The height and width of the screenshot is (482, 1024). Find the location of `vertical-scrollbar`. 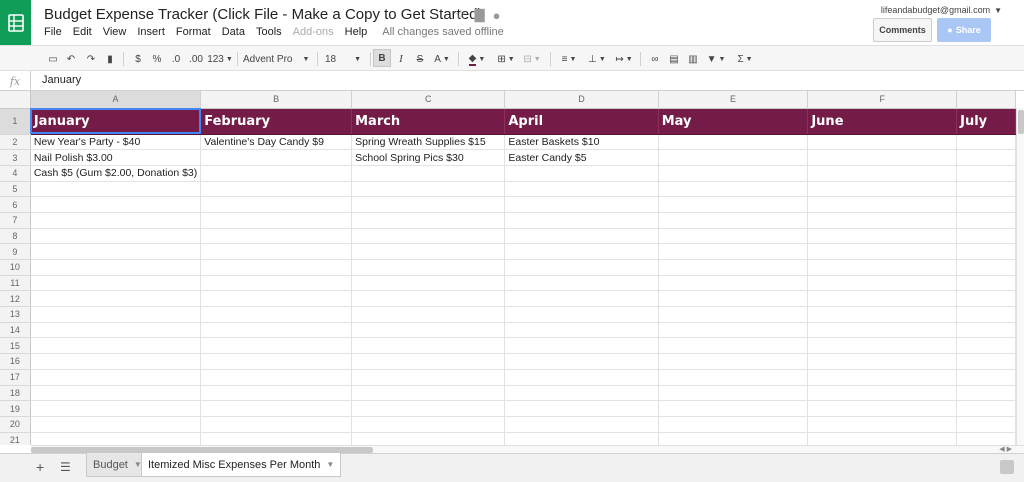

vertical-scrollbar is located at coordinates (1020, 276).